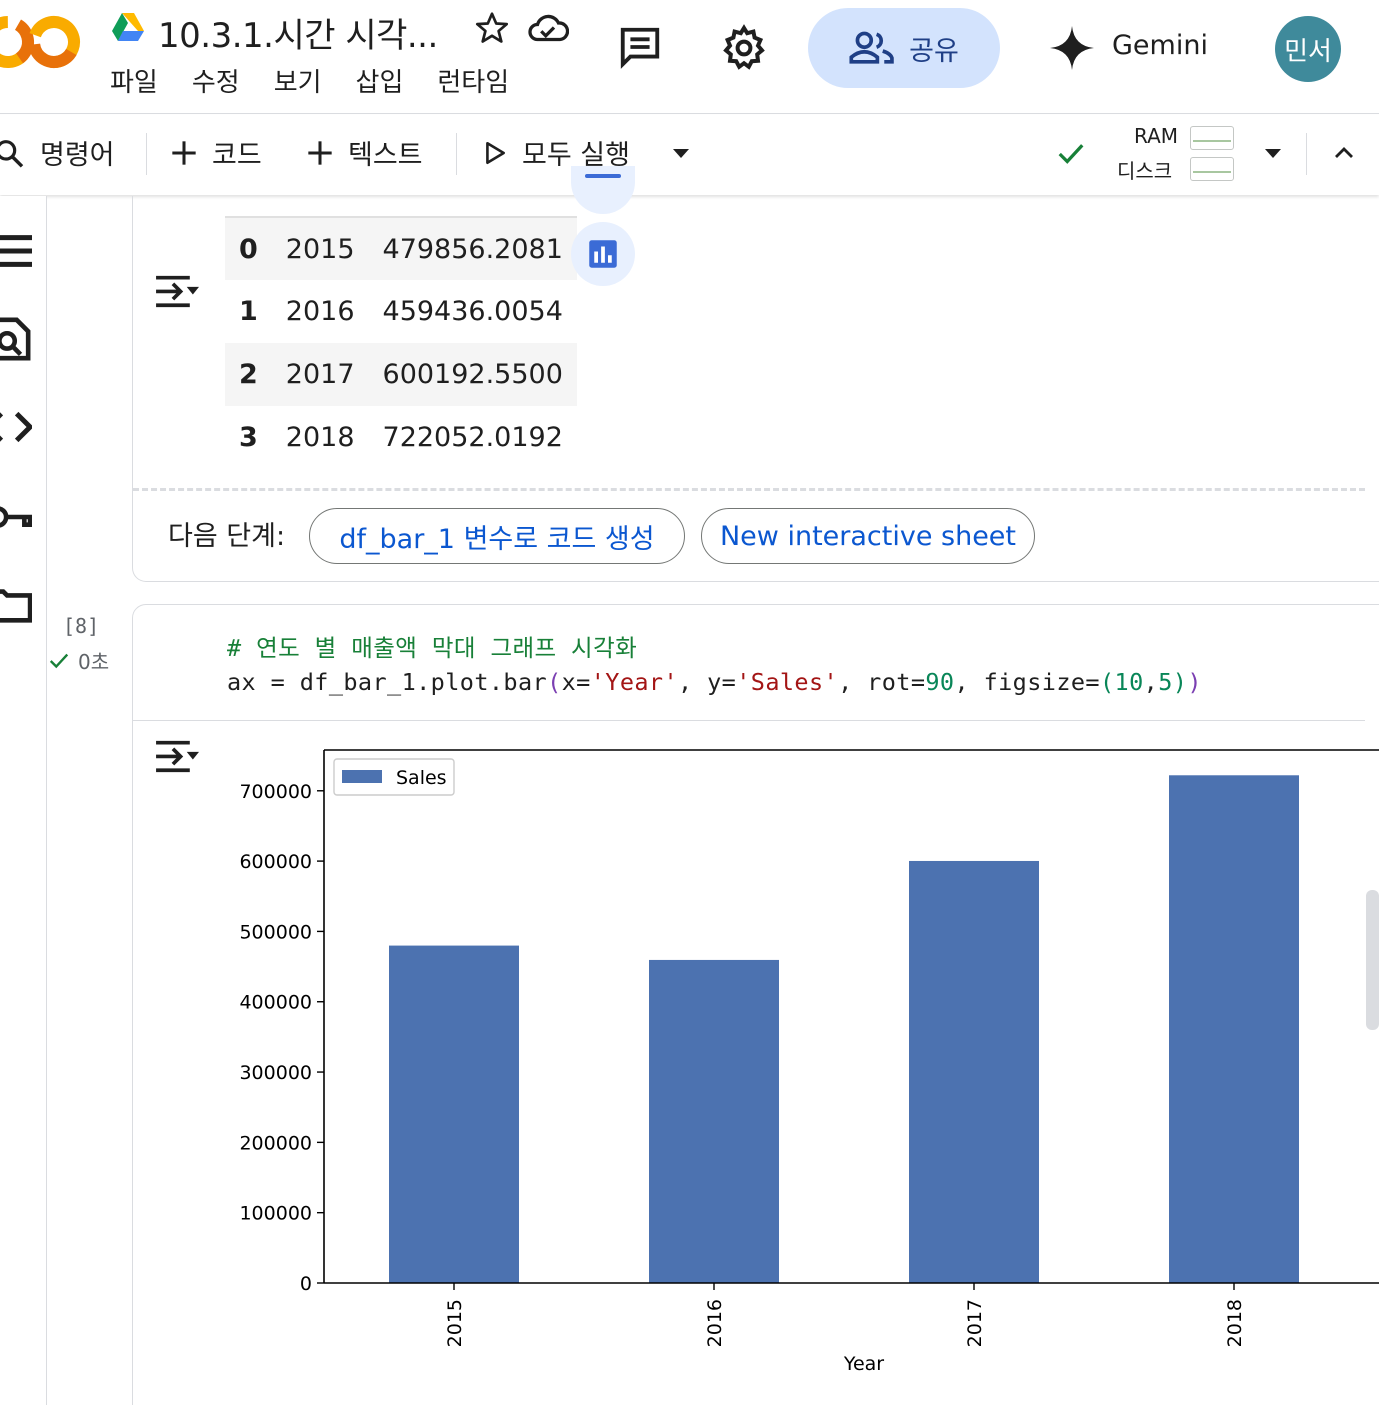 Image resolution: width=1379 pixels, height=1405 pixels. I want to click on gemini-label: Gemini, so click(1160, 45).